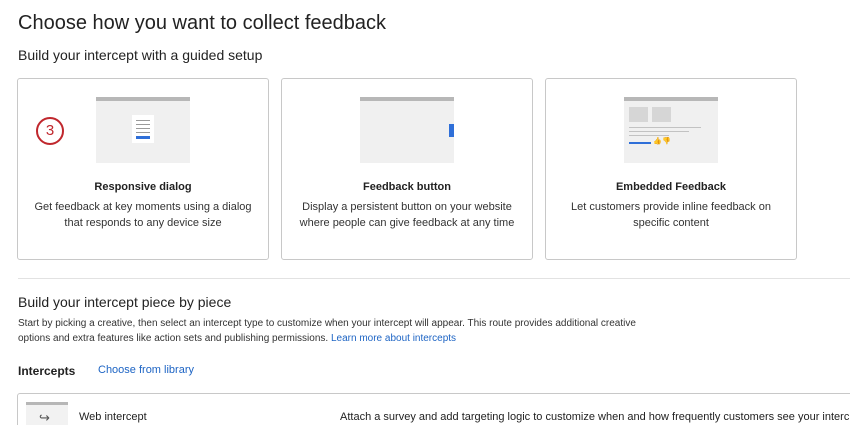 This screenshot has width=850, height=425. I want to click on learn-more-intercepts-link: Learn more about intercepts, so click(393, 338).